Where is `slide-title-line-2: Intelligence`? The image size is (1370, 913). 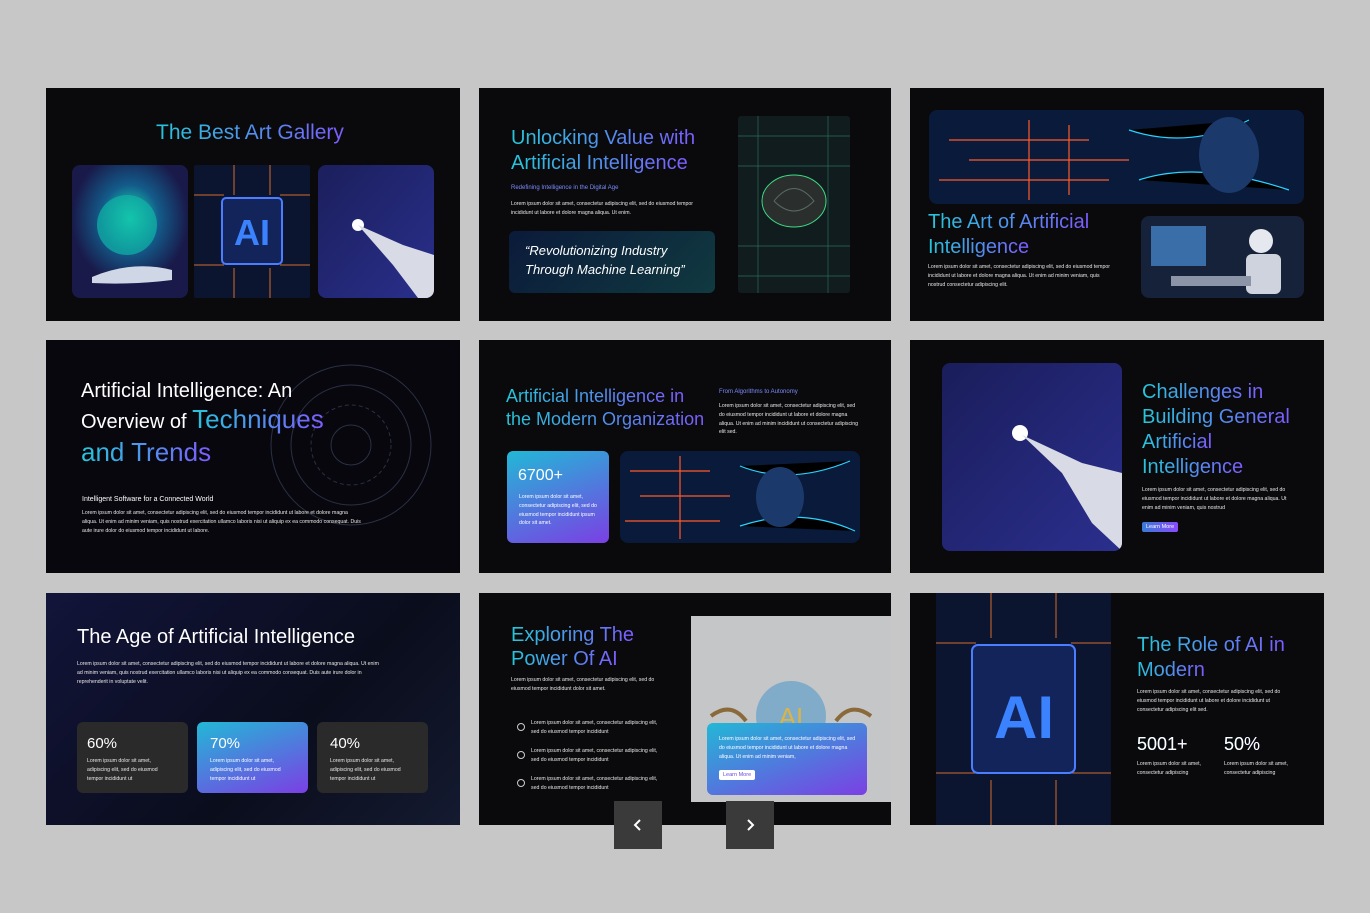 slide-title-line-2: Intelligence is located at coordinates (979, 247).